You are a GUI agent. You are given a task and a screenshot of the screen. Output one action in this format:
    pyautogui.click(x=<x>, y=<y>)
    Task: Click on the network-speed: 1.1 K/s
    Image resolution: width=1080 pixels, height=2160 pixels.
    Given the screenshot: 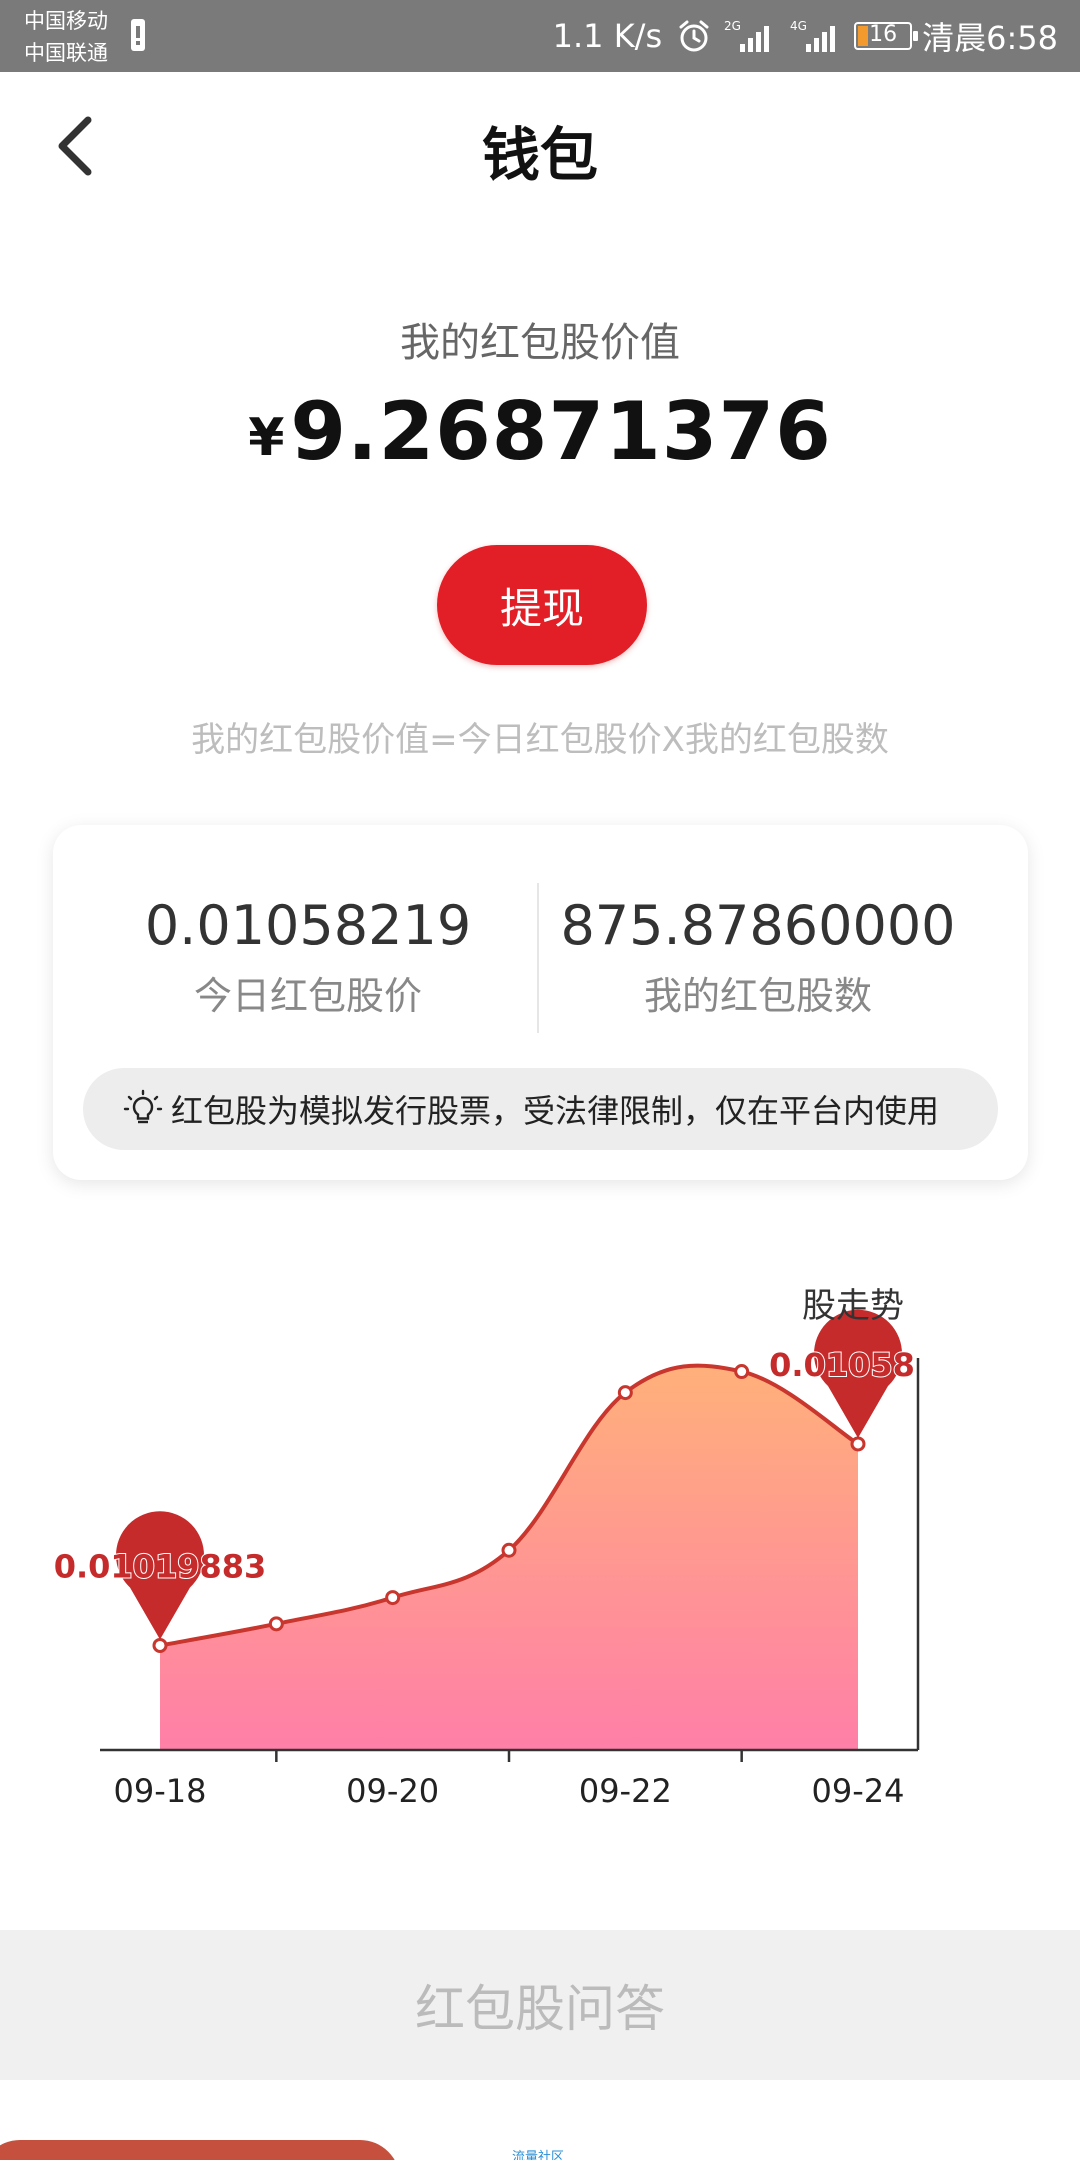 What is the action you would take?
    pyautogui.click(x=607, y=36)
    